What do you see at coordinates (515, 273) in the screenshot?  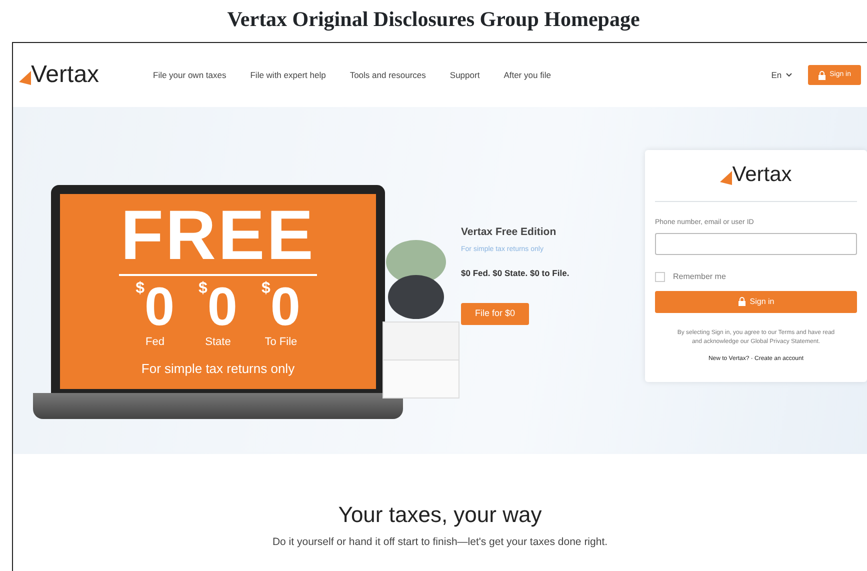 I see `offer-details: $0 Fed. $0 State. $0 to File.` at bounding box center [515, 273].